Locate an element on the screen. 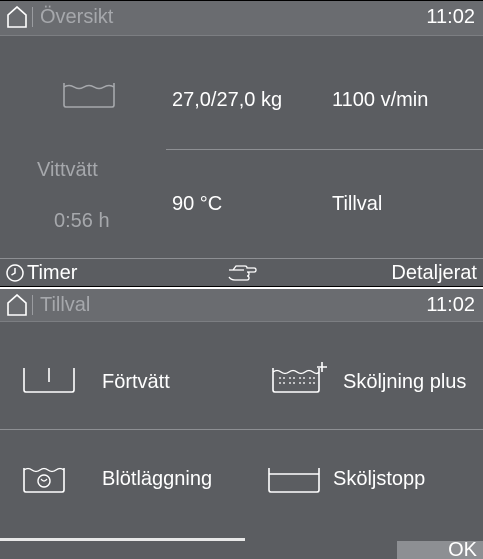  spin-value: 1100 v/min is located at coordinates (380, 100).